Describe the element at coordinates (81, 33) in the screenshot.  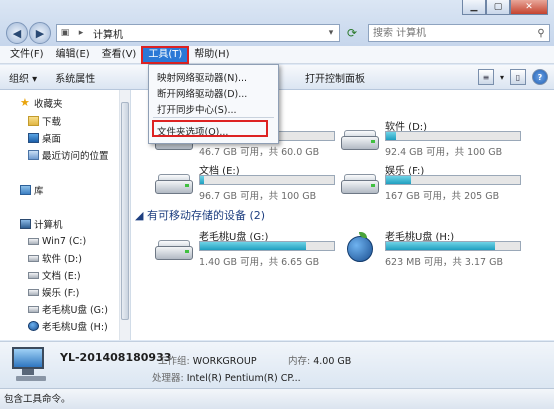
I see `breadcrumb-chevron-icon: ▸` at that location.